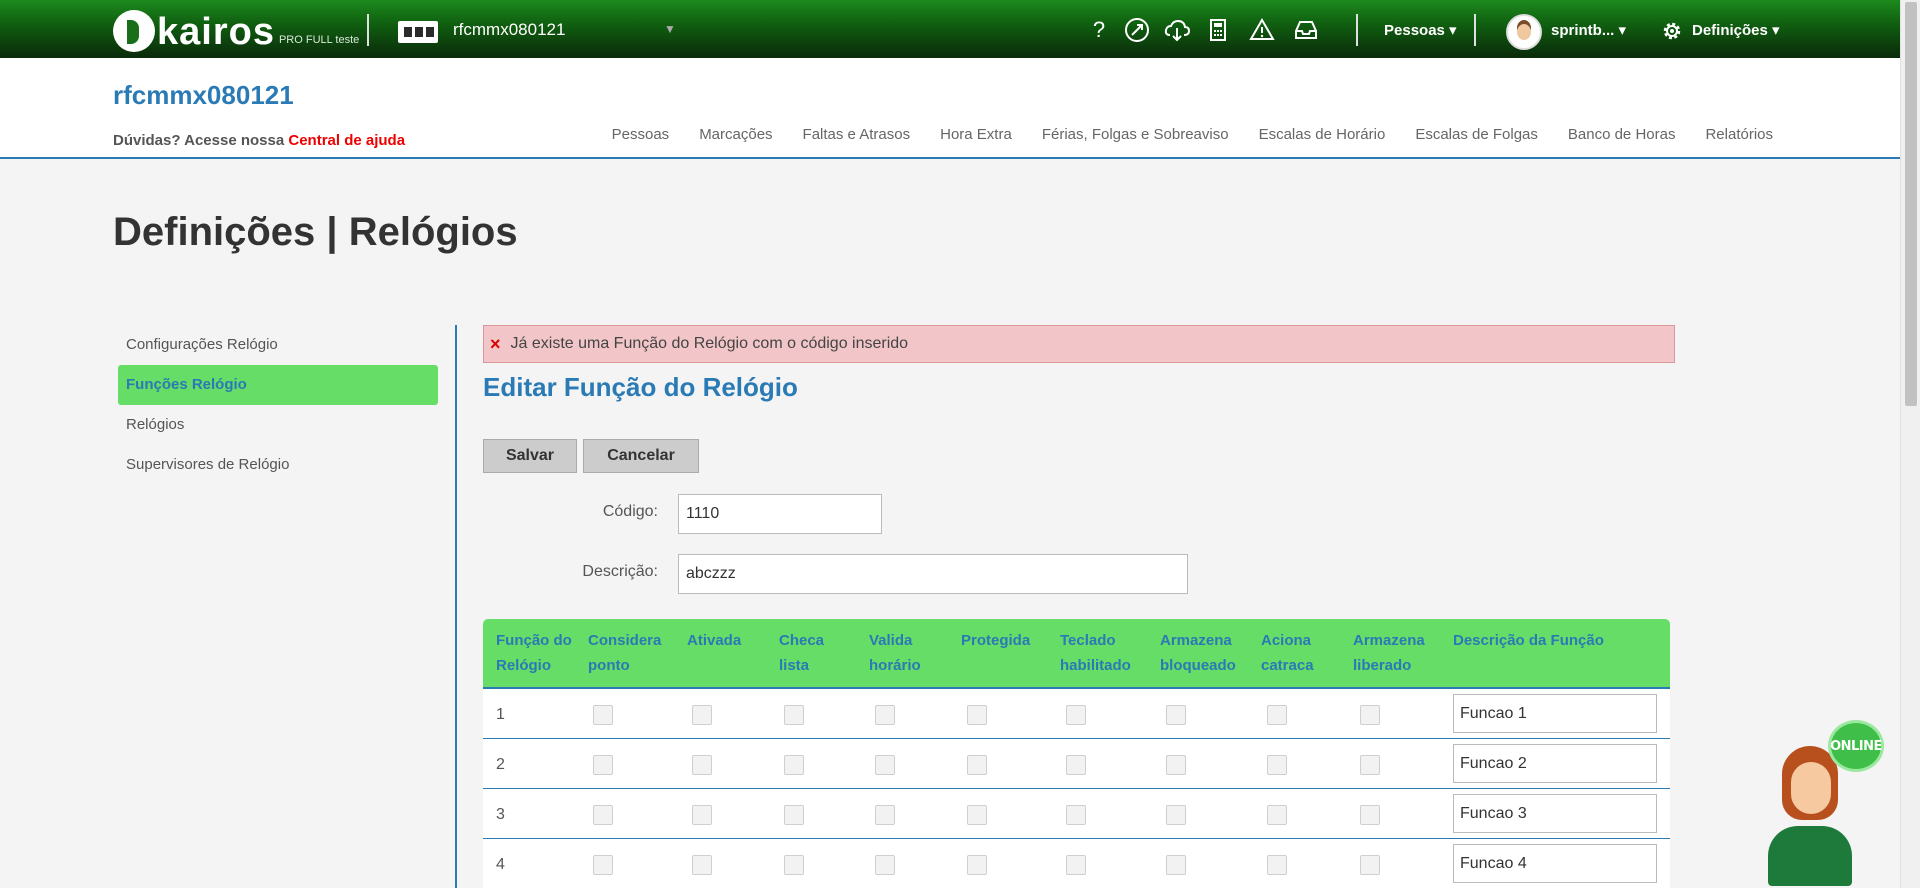 This screenshot has height=888, width=1920. I want to click on table-row: 2 Funcao 2, so click(1076, 764).